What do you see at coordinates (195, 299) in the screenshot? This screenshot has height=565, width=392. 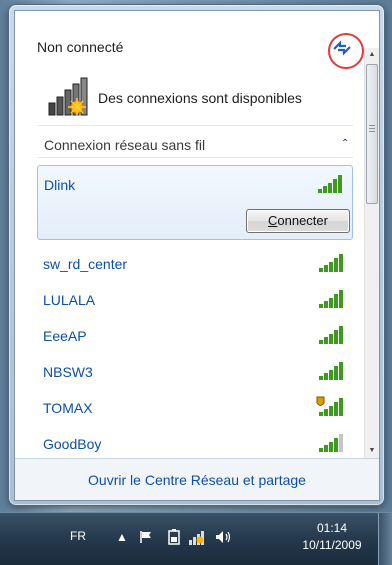 I see `network-item: LULALA` at bounding box center [195, 299].